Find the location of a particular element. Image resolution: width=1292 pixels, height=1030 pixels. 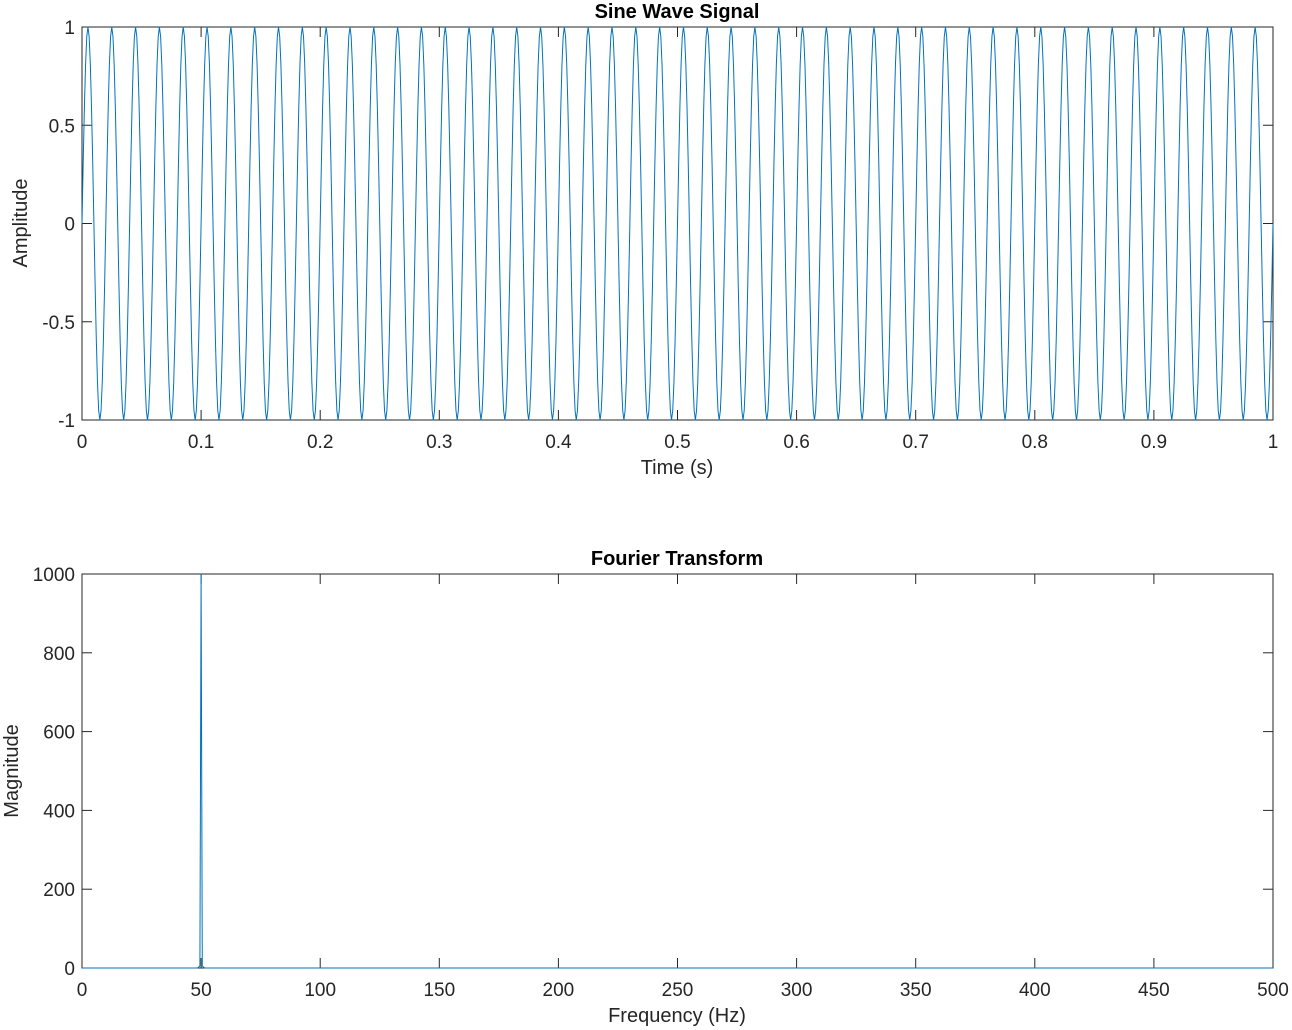

x-tick-label: 350 is located at coordinates (916, 990).